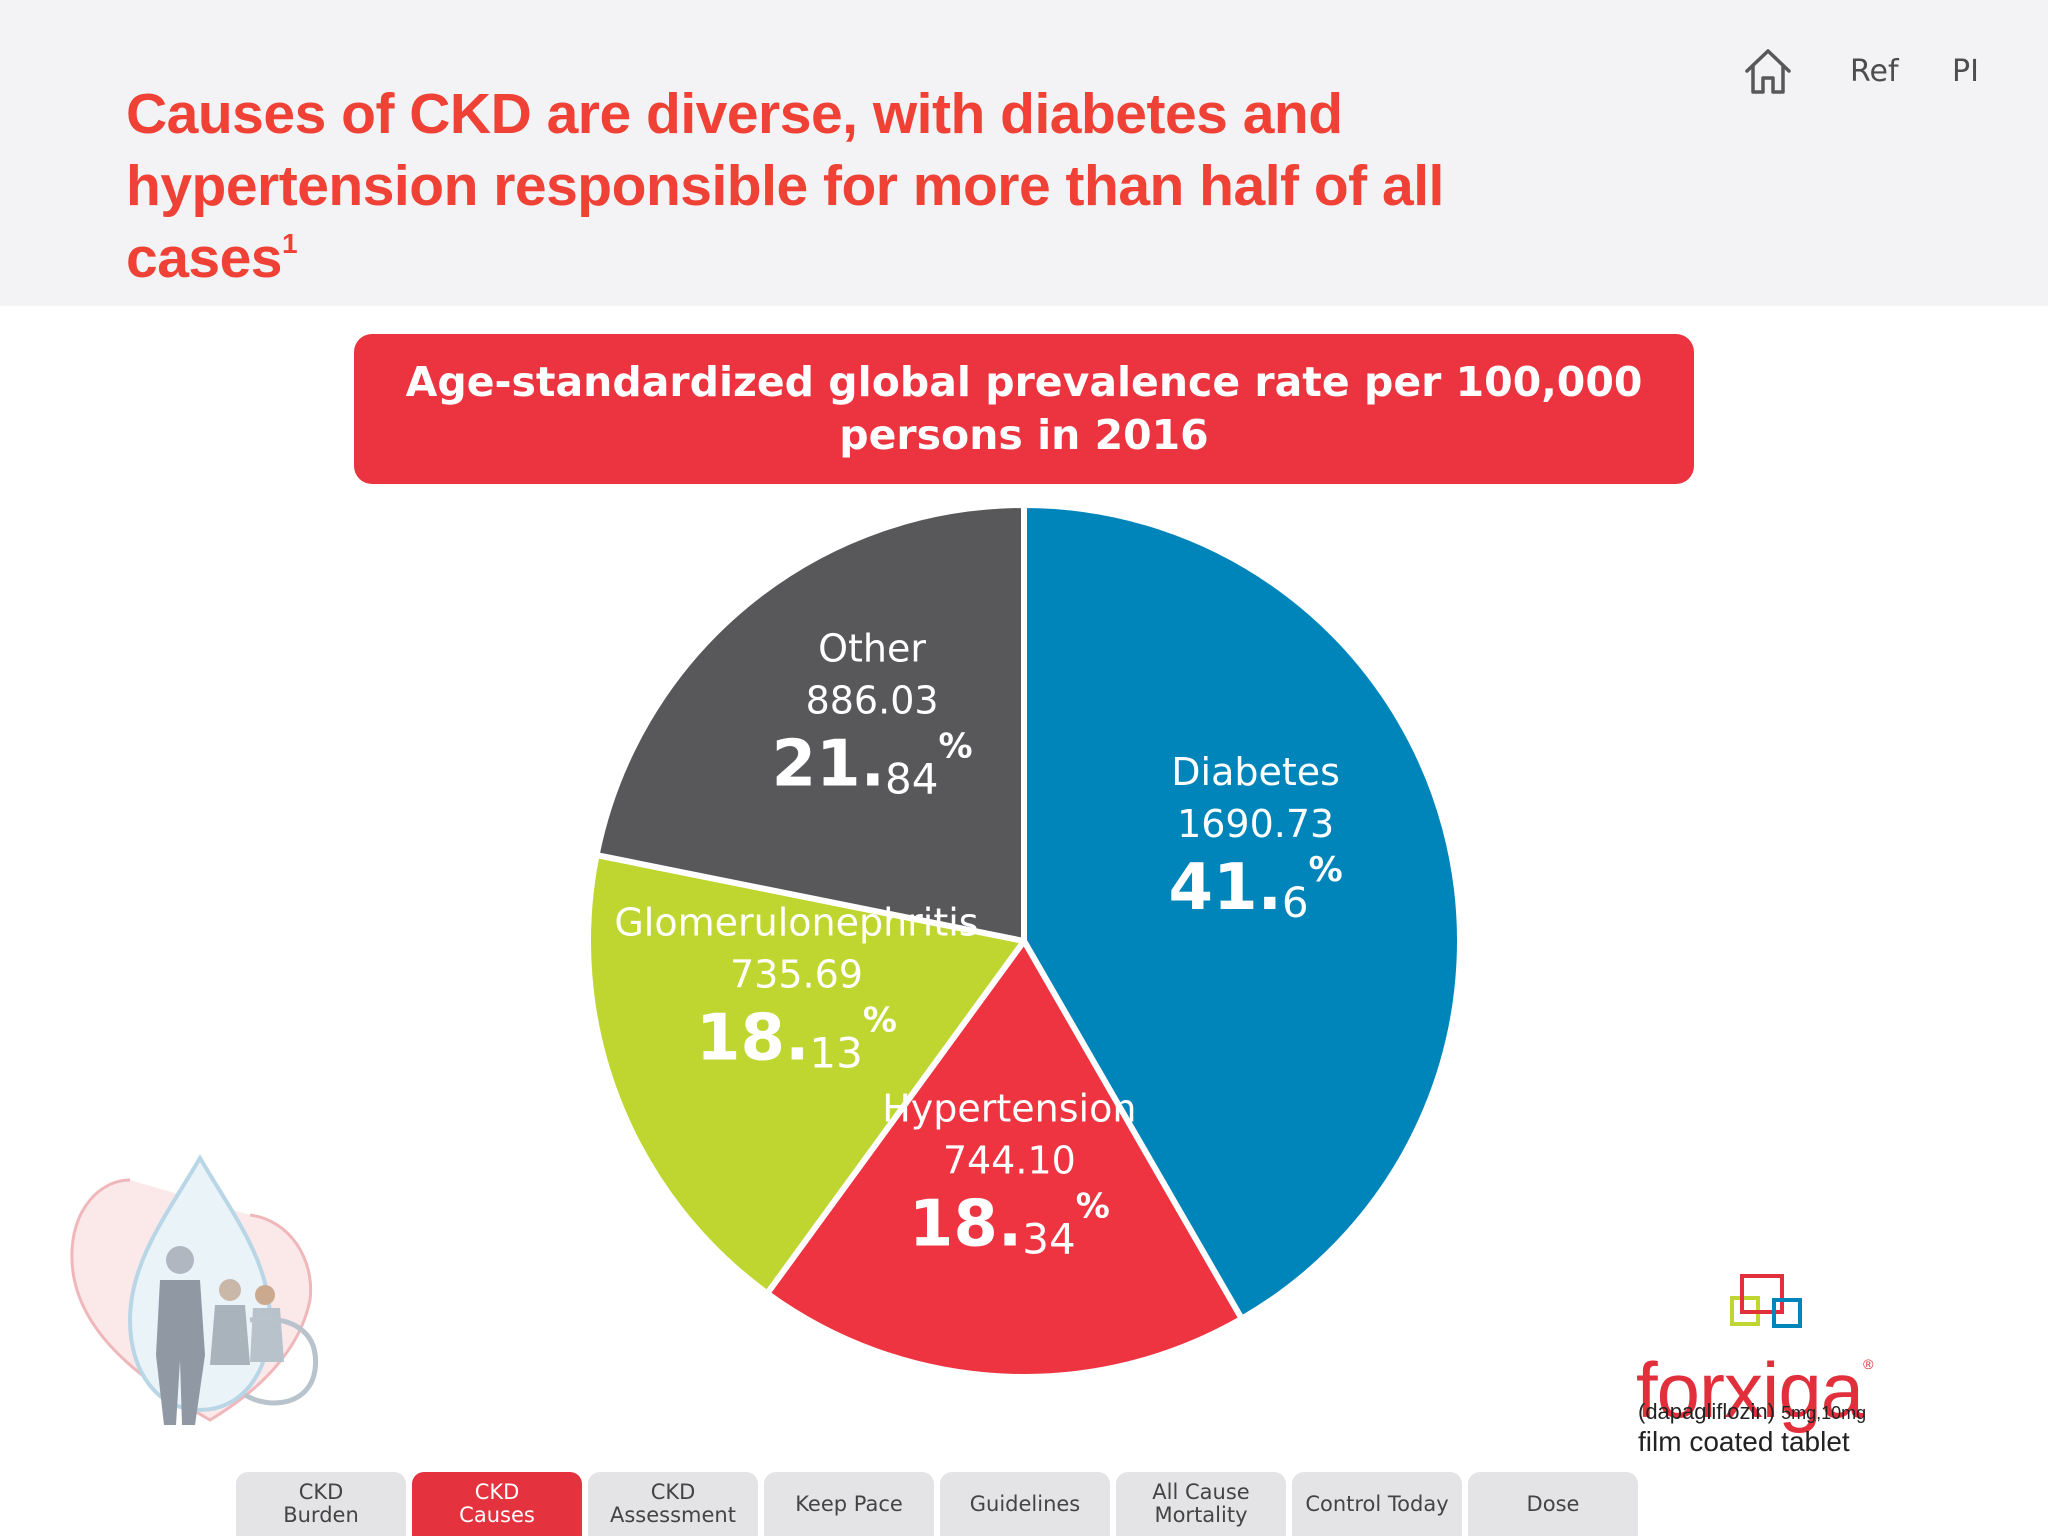 Image resolution: width=2048 pixels, height=1536 pixels. Describe the element at coordinates (1255, 824) in the screenshot. I see `slice-value-diabetes: 1690.73` at that location.